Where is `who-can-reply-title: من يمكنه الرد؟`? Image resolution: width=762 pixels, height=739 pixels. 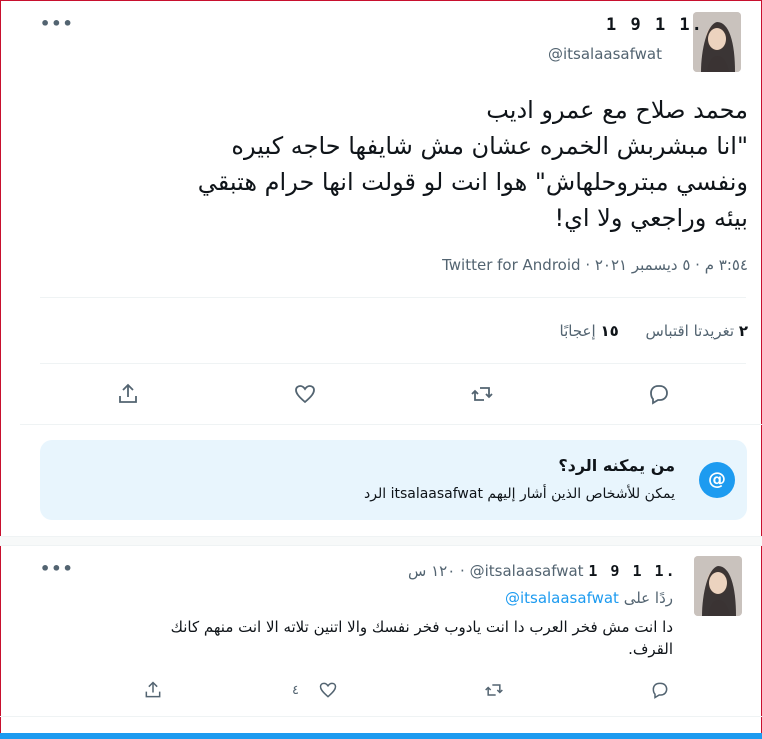
who-can-reply-title: من يمكنه الرد؟ is located at coordinates (616, 465).